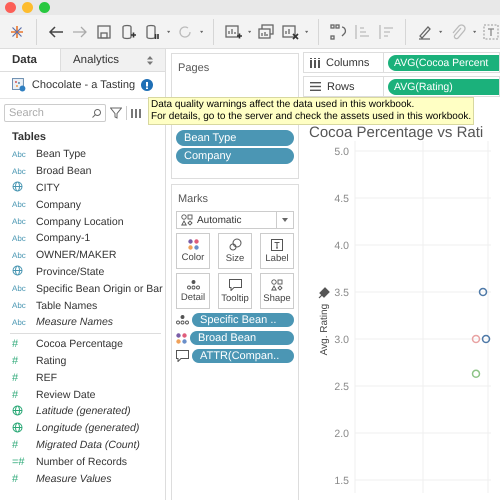 Image resolution: width=500 pixels, height=500 pixels. Describe the element at coordinates (341, 387) in the screenshot. I see `y-tick-label: 2.5` at that location.